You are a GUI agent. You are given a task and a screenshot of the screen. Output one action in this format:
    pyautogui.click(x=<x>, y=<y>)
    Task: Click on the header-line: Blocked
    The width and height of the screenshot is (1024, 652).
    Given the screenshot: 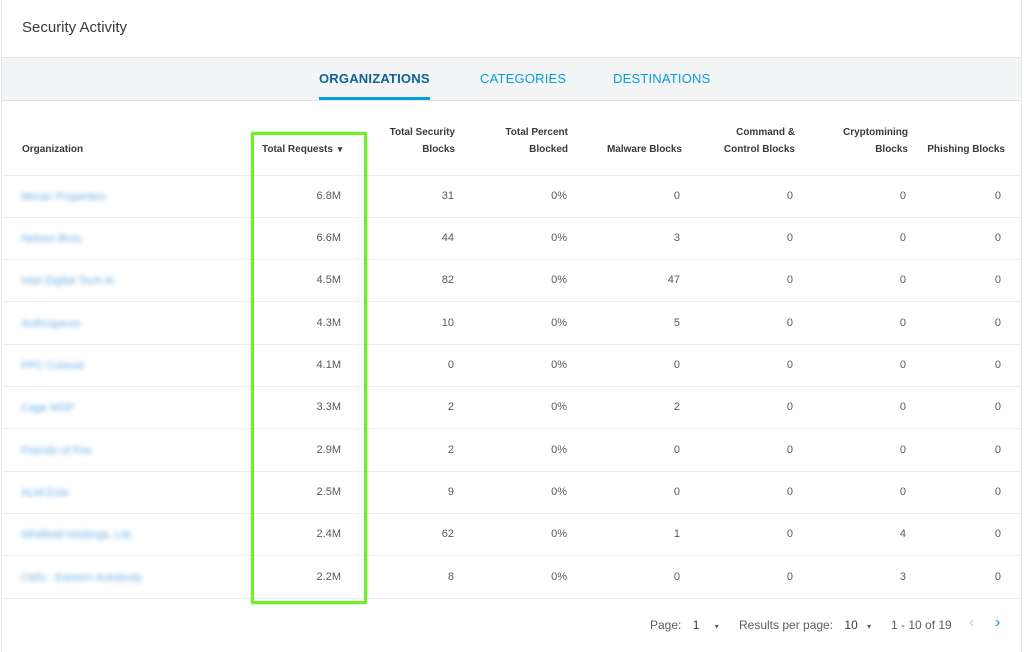 What is the action you would take?
    pyautogui.click(x=548, y=149)
    